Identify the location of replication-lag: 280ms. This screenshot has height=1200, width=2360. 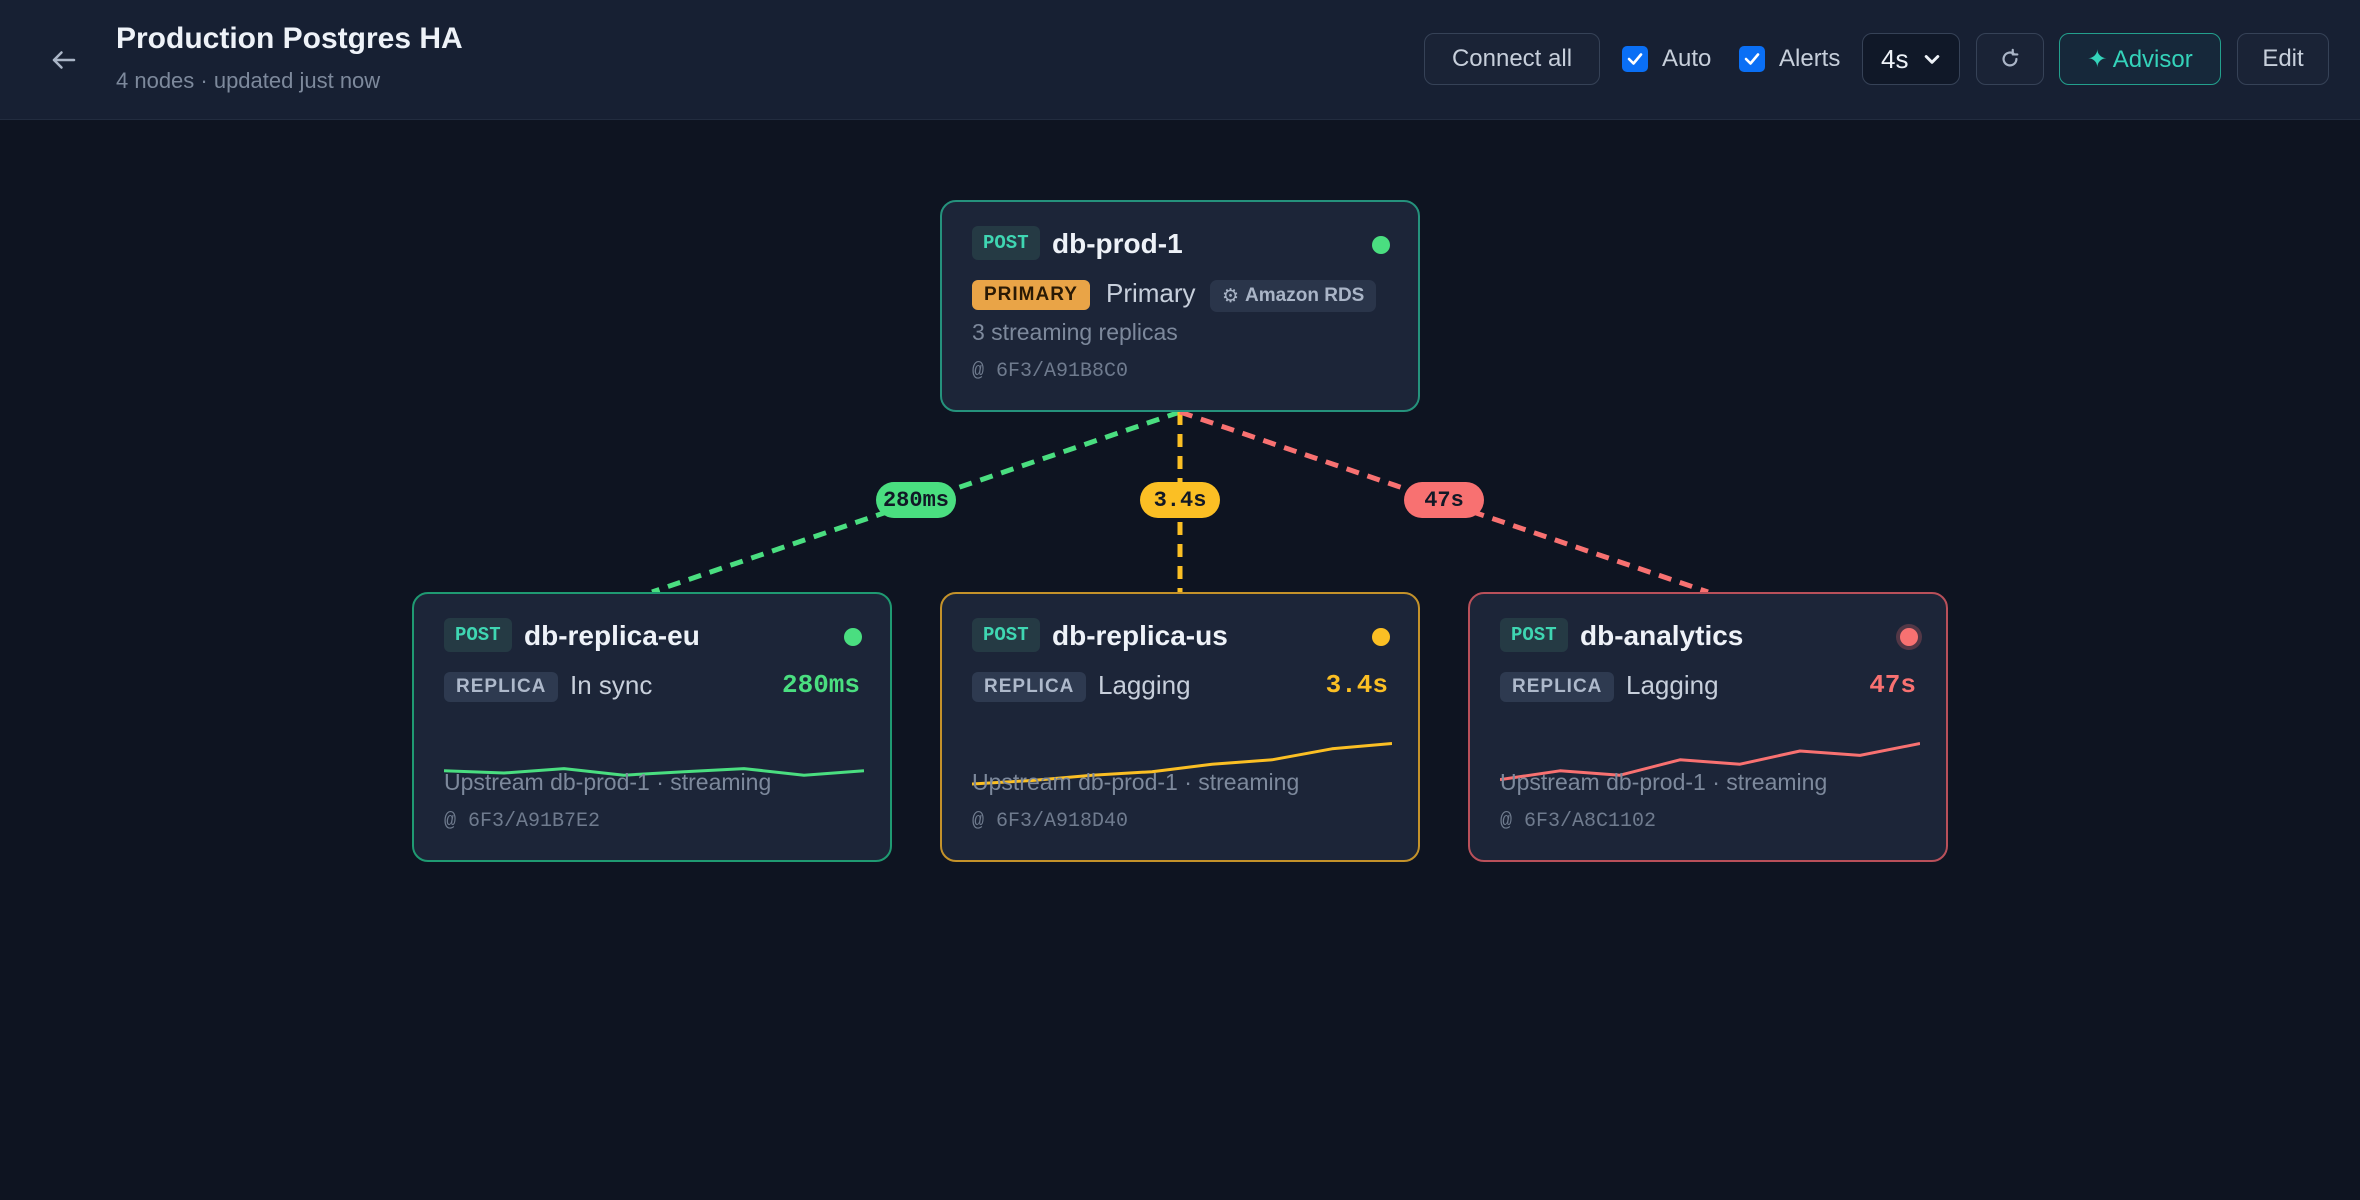
(820, 685).